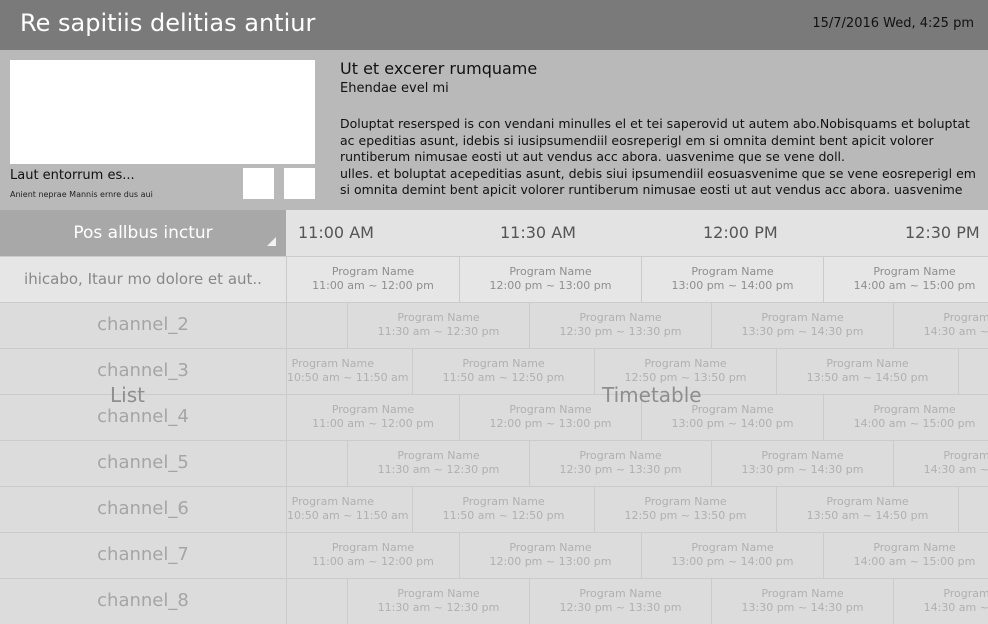  Describe the element at coordinates (732, 423) in the screenshot. I see `program-time: 13:00 pm ~ 14:00 pm` at that location.